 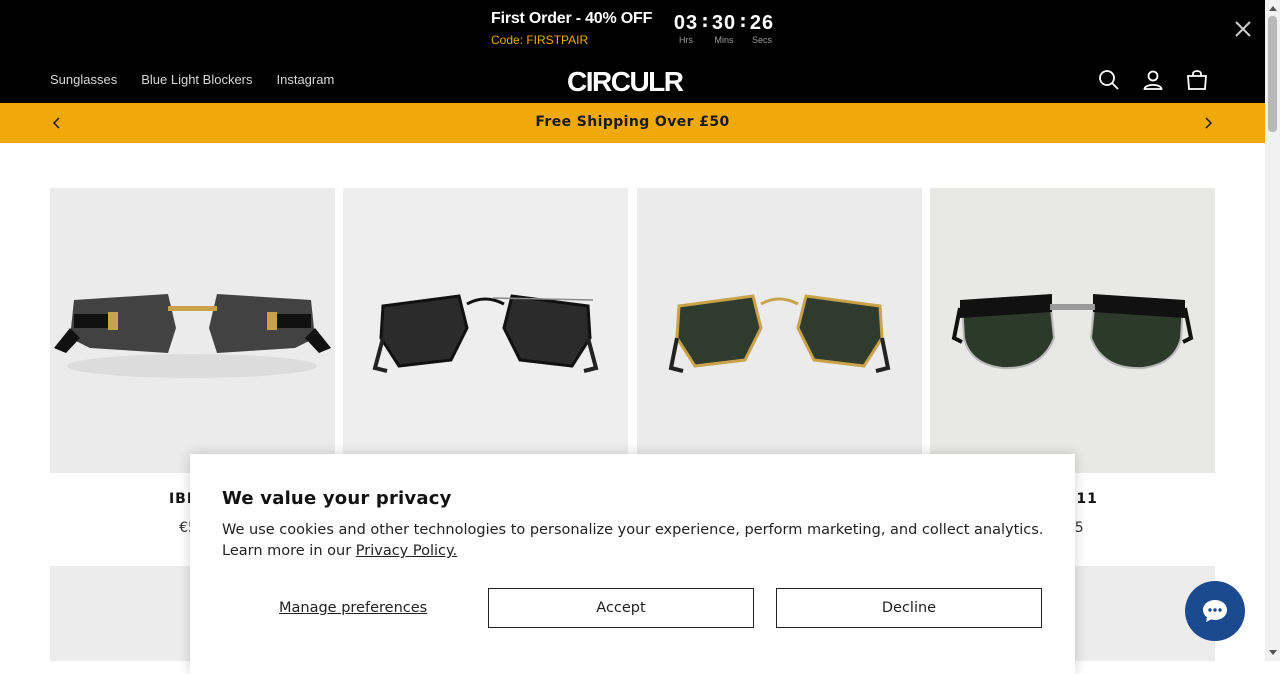 What do you see at coordinates (1197, 80) in the screenshot?
I see `cart-icon` at bounding box center [1197, 80].